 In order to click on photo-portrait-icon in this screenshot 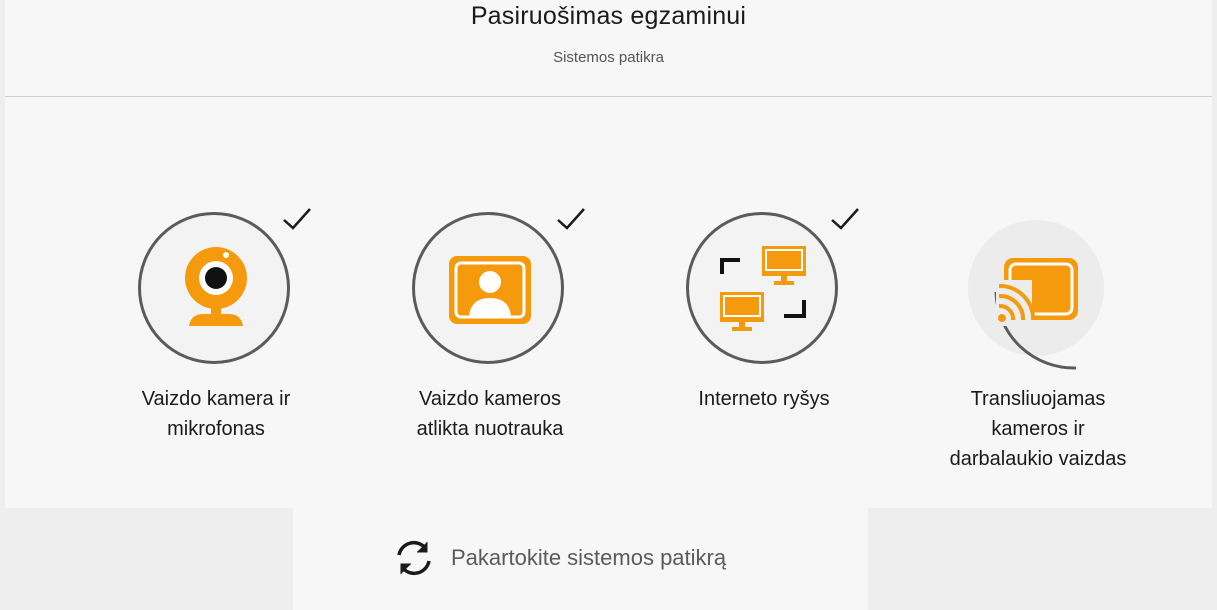, I will do `click(490, 290)`.